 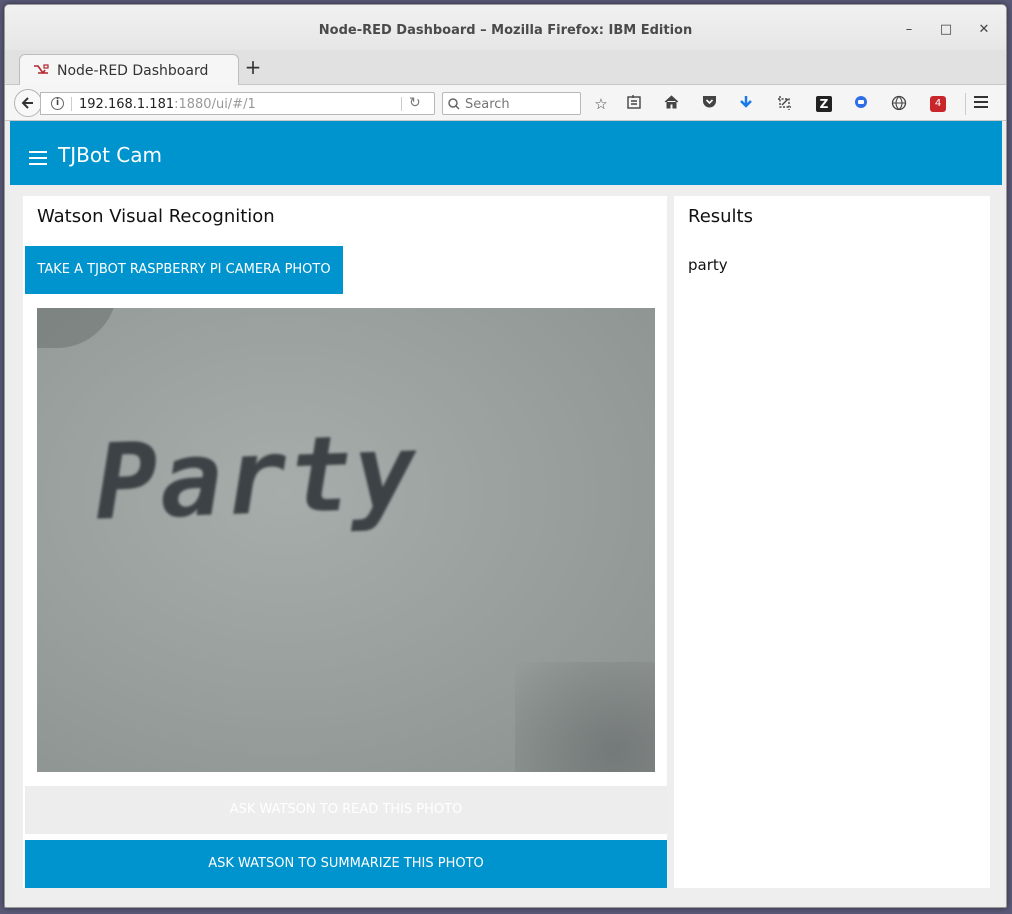 I want to click on search-bar, so click(x=511, y=103).